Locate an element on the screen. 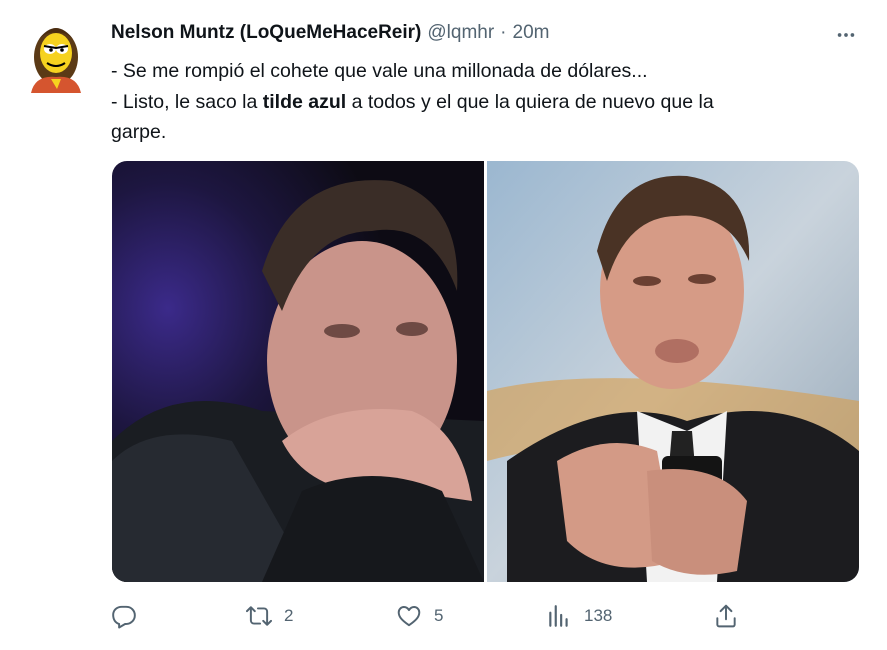 The width and height of the screenshot is (887, 650). views-button: 138 is located at coordinates (579, 616).